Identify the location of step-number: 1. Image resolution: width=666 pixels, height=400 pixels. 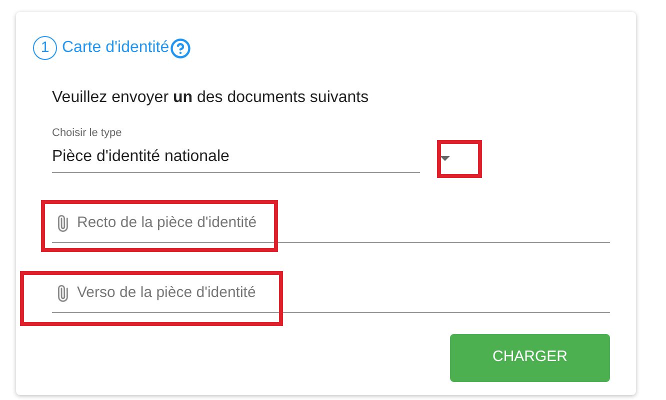
(45, 48).